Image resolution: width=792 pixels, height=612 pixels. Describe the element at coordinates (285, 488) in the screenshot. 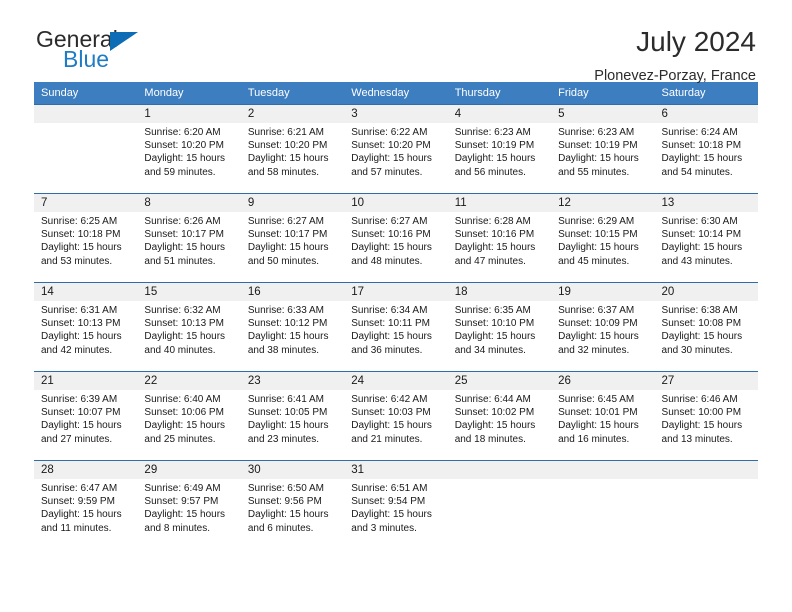

I see `sunrise-text: Sunrise: 6:50 AM` at that location.